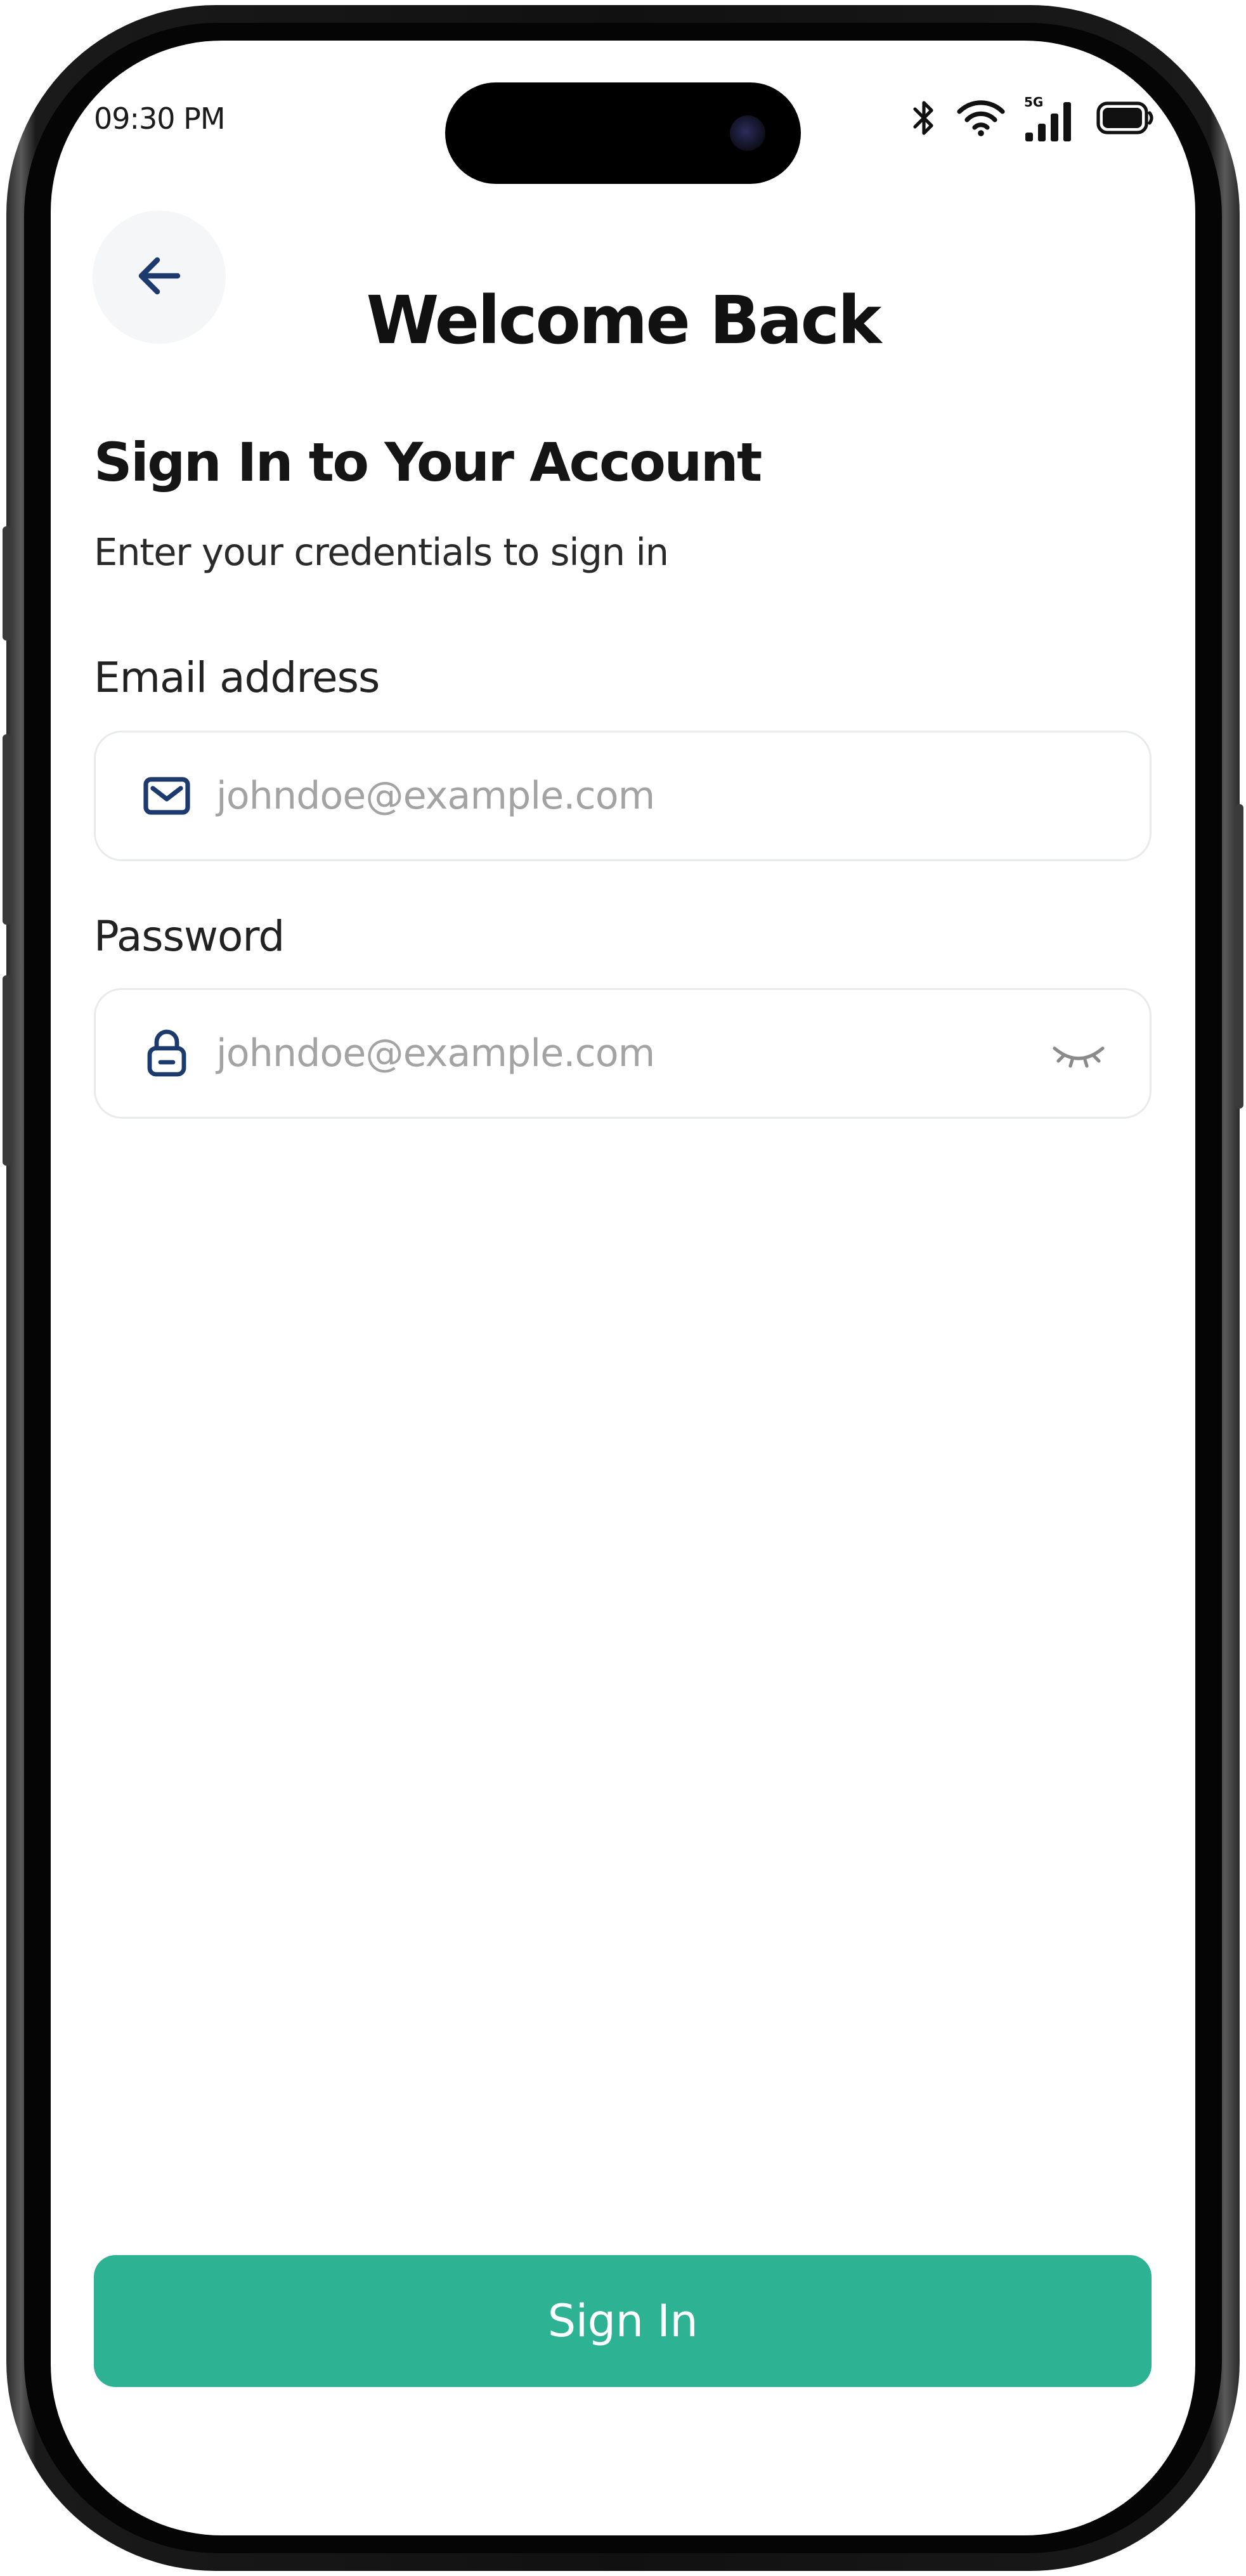 The width and height of the screenshot is (1246, 2576). What do you see at coordinates (7, 830) in the screenshot?
I see `volume-up-button` at bounding box center [7, 830].